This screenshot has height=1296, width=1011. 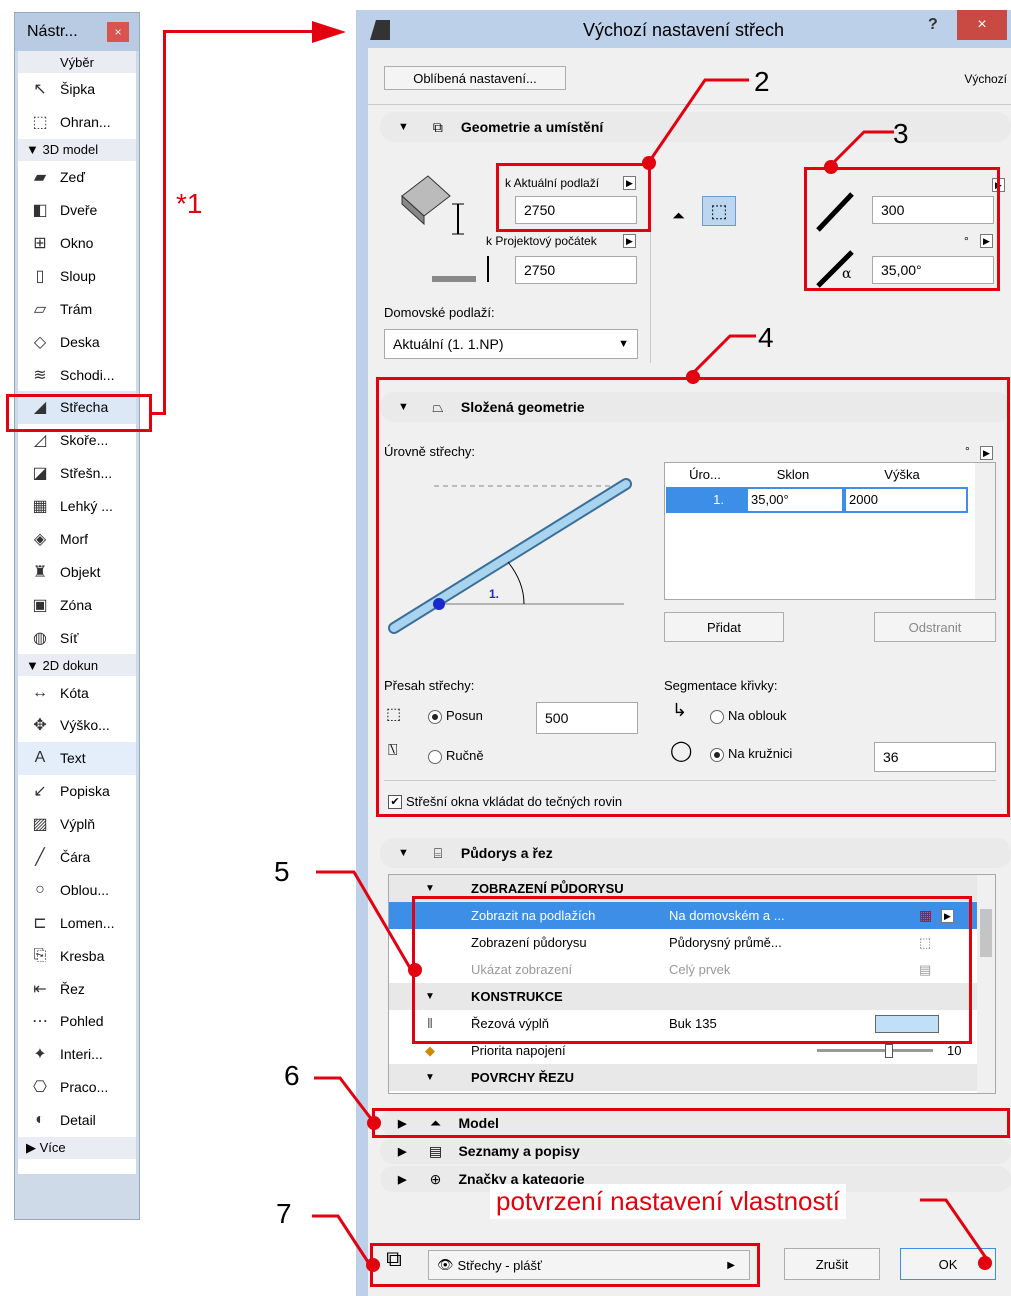 I want to click on section-lists: ▶ ▤ Seznamy a popisy, so click(x=695, y=1151).